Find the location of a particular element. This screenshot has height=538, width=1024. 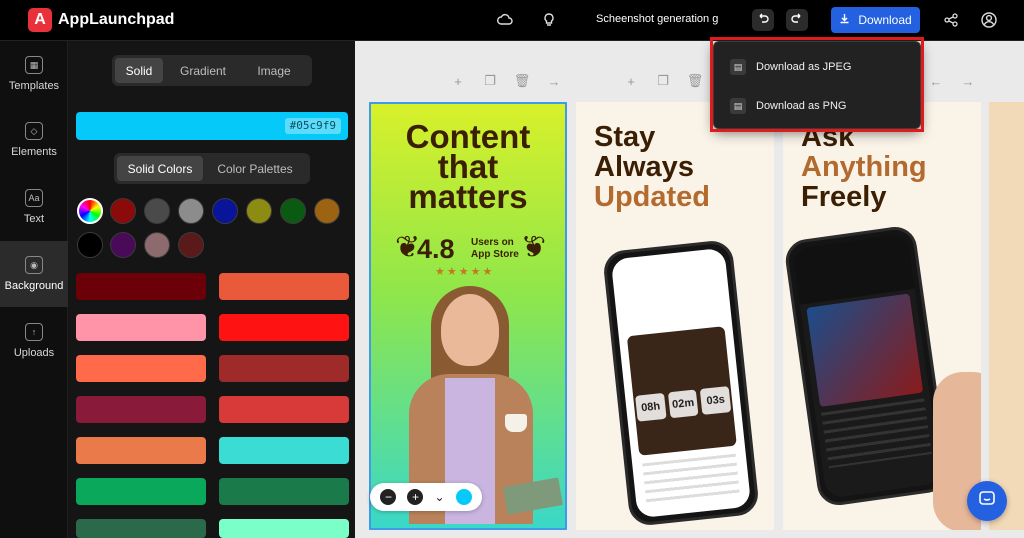

color-dot-icon is located at coordinates (463, 497).